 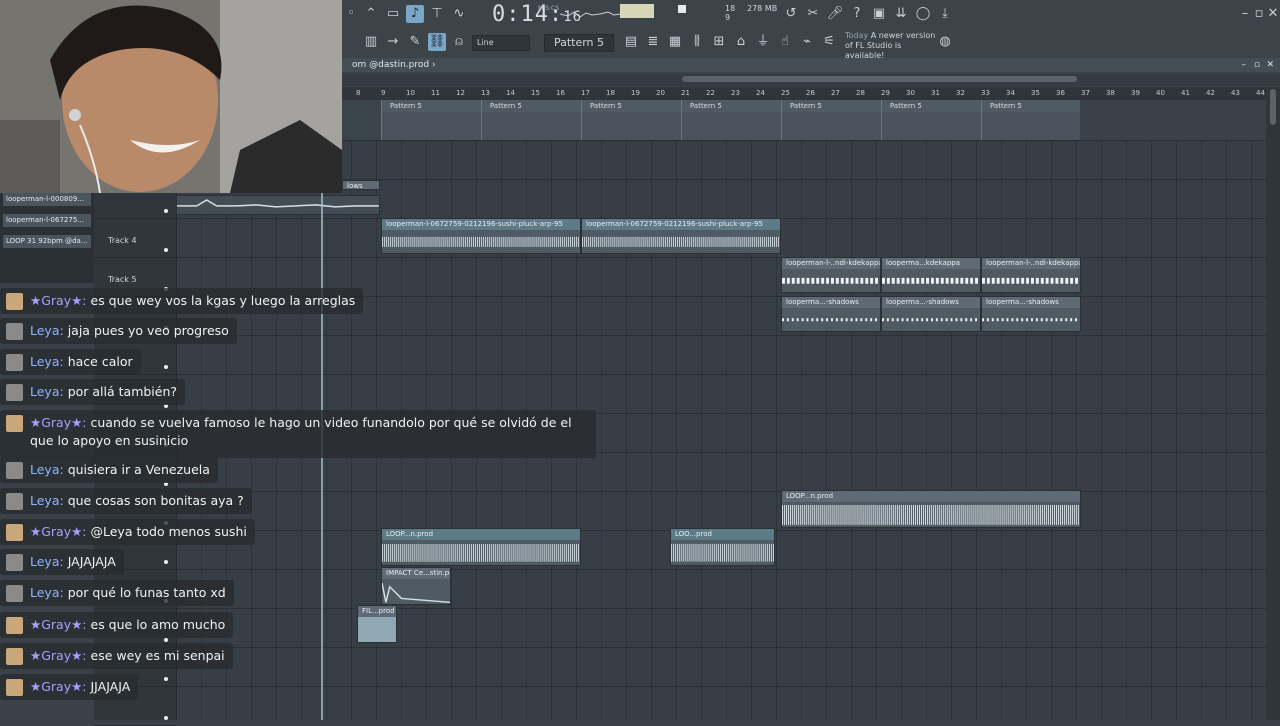 I want to click on audio-clip: LOO...prod, so click(x=722, y=547).